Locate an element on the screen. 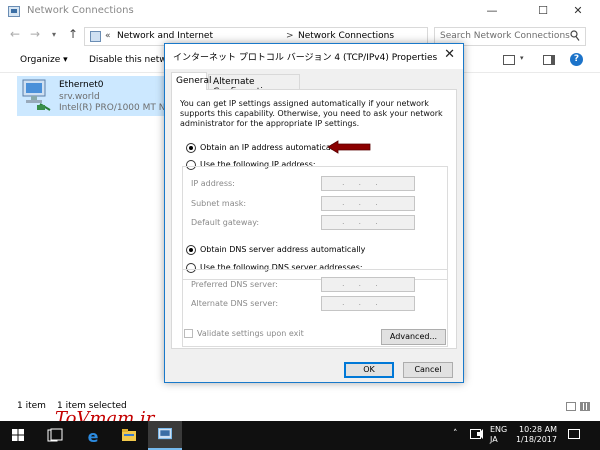  breadcrumb-network-and-internet: Network and Internet is located at coordinates (165, 36).